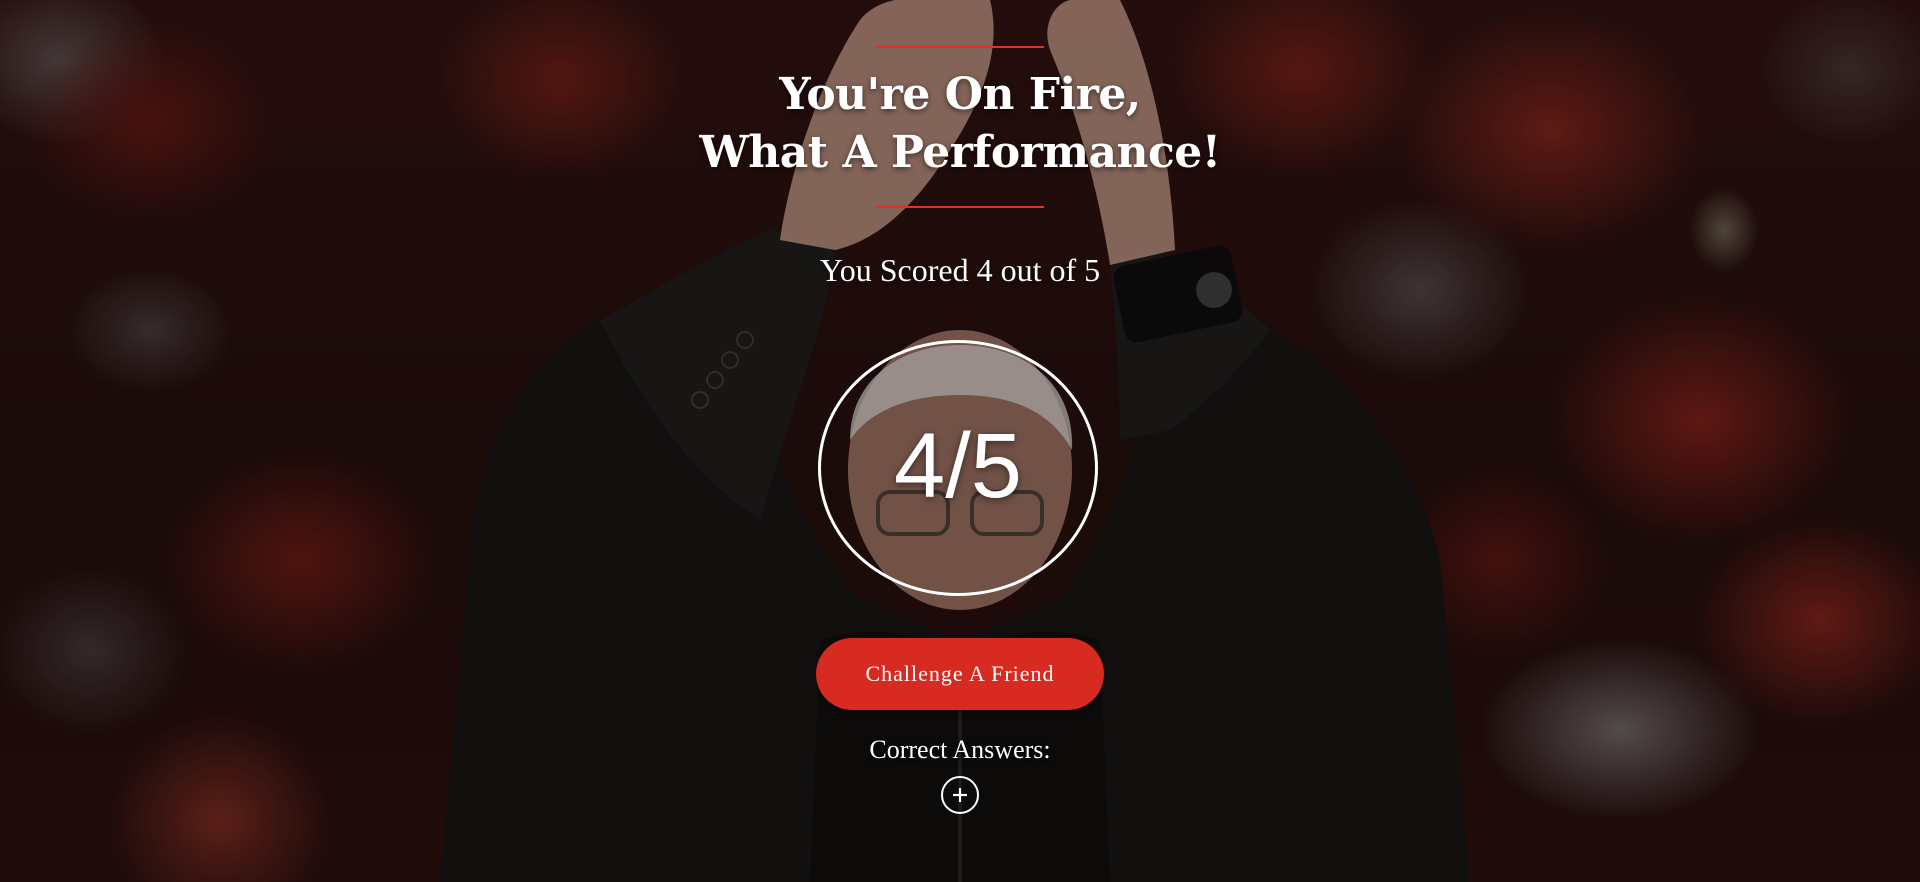 The width and height of the screenshot is (1920, 882). What do you see at coordinates (960, 674) in the screenshot?
I see `challenge-friend-button: Challenge A Friend` at bounding box center [960, 674].